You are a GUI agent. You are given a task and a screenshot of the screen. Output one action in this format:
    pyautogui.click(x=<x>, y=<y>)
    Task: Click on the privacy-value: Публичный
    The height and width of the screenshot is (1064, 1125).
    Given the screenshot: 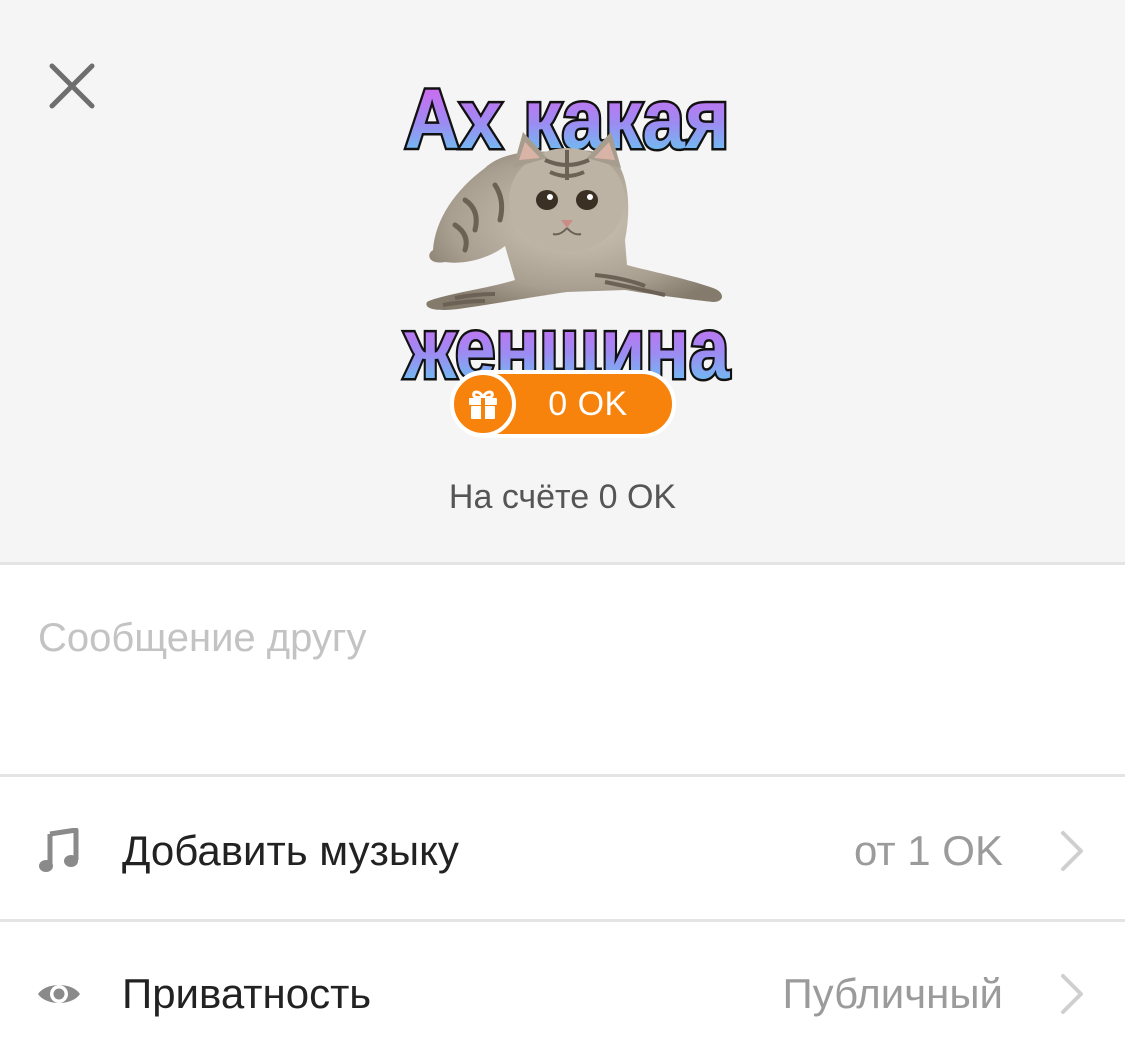 What is the action you would take?
    pyautogui.click(x=892, y=993)
    